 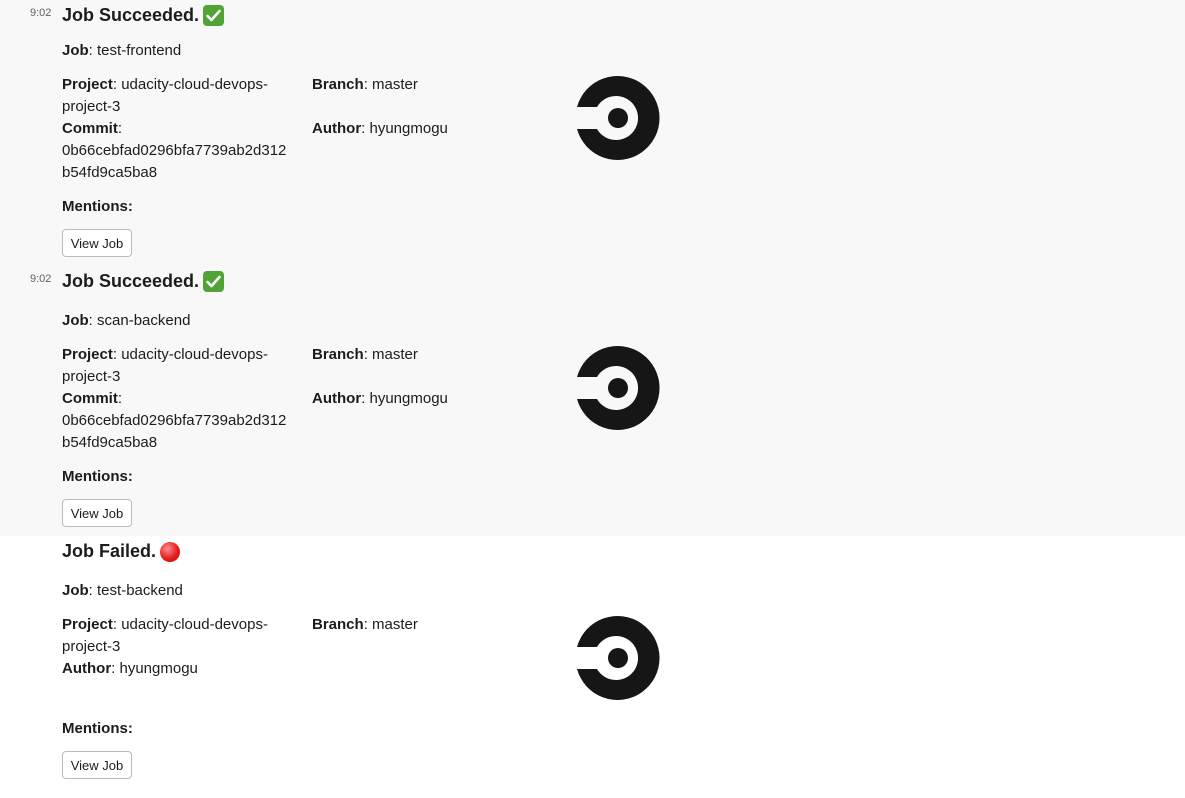 I want to click on job-field: Job: test-backend, so click(x=122, y=590).